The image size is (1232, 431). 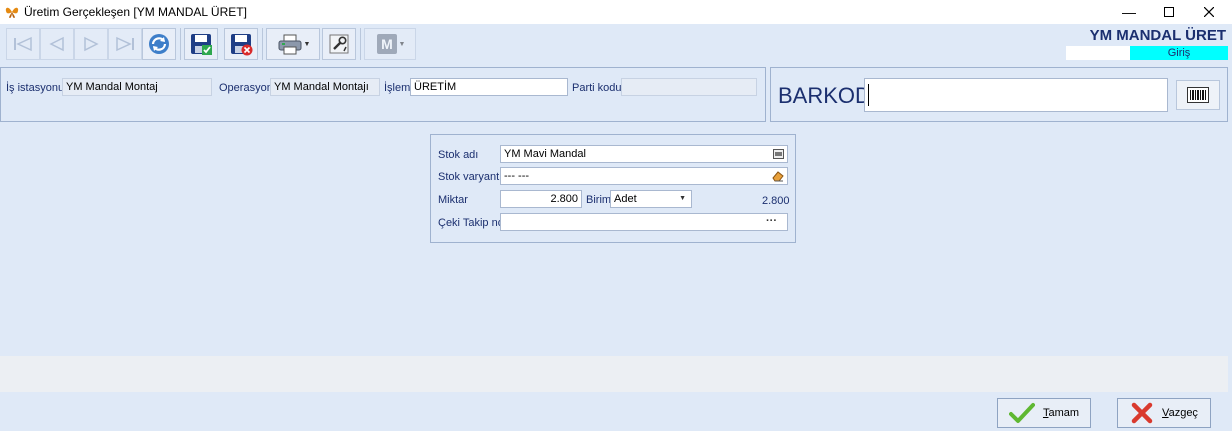 I want to click on first-record-button, so click(x=23, y=44).